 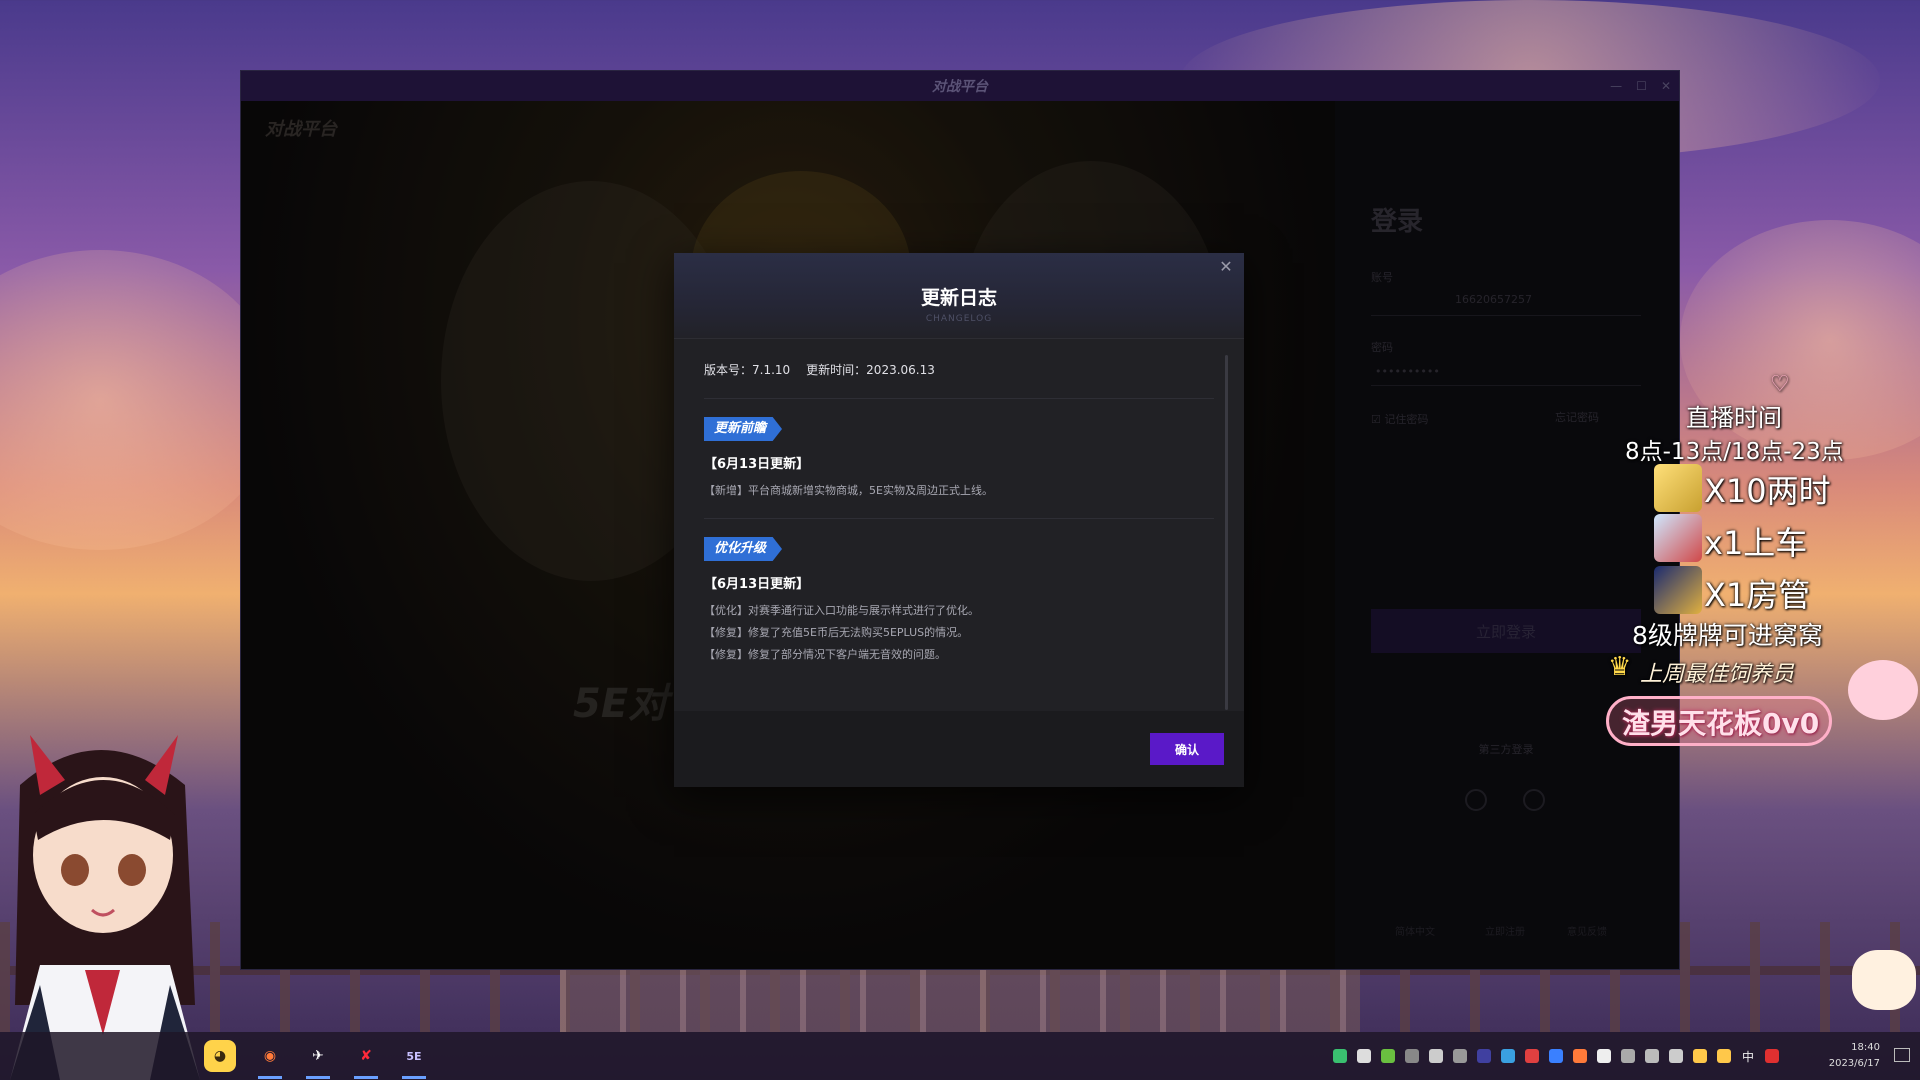 What do you see at coordinates (1666, 86) in the screenshot?
I see `close-window-icon: ✕` at bounding box center [1666, 86].